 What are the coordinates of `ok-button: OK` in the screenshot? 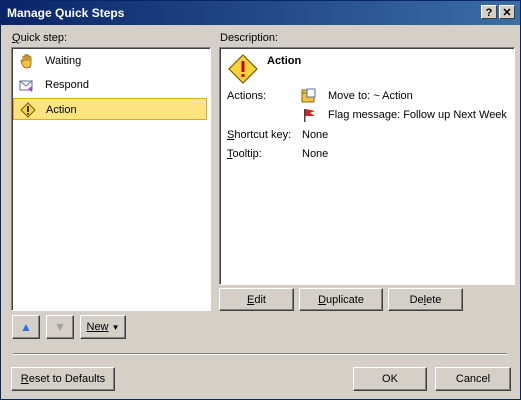 It's located at (390, 379).